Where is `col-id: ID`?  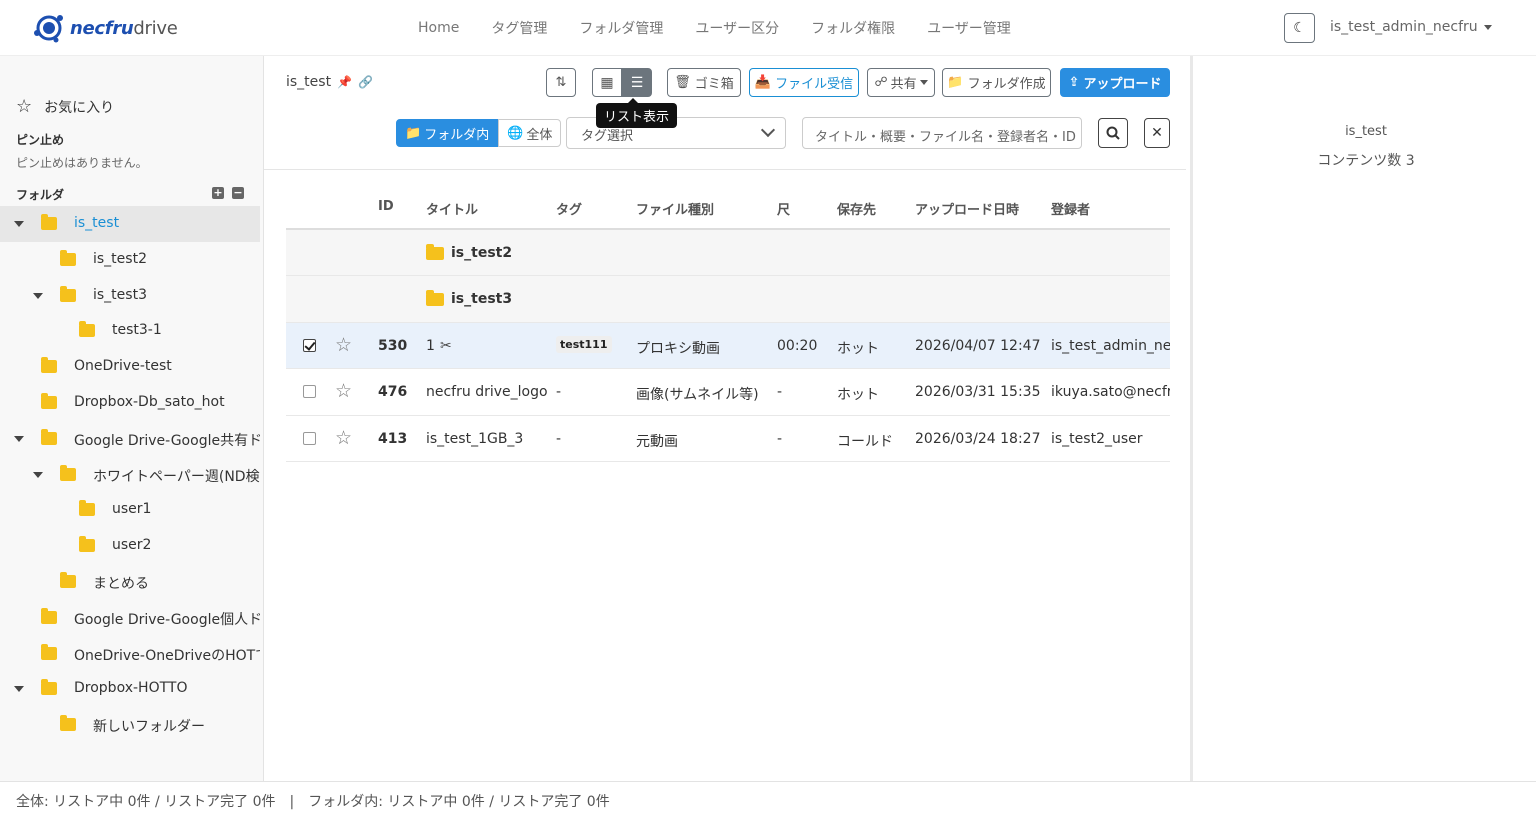
col-id: ID is located at coordinates (386, 206).